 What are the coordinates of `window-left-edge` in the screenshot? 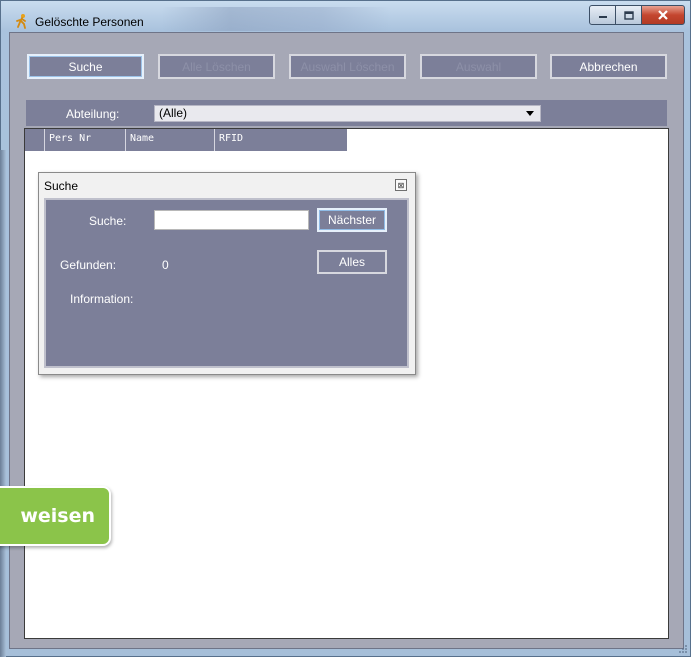 It's located at (3, 403).